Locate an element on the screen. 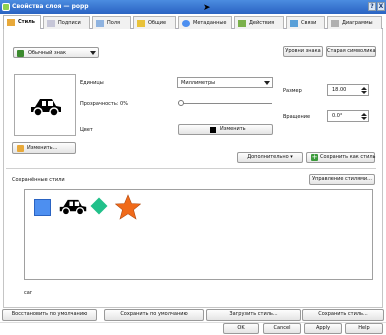 The height and width of the screenshot is (335, 386). help-button: Help is located at coordinates (364, 328).